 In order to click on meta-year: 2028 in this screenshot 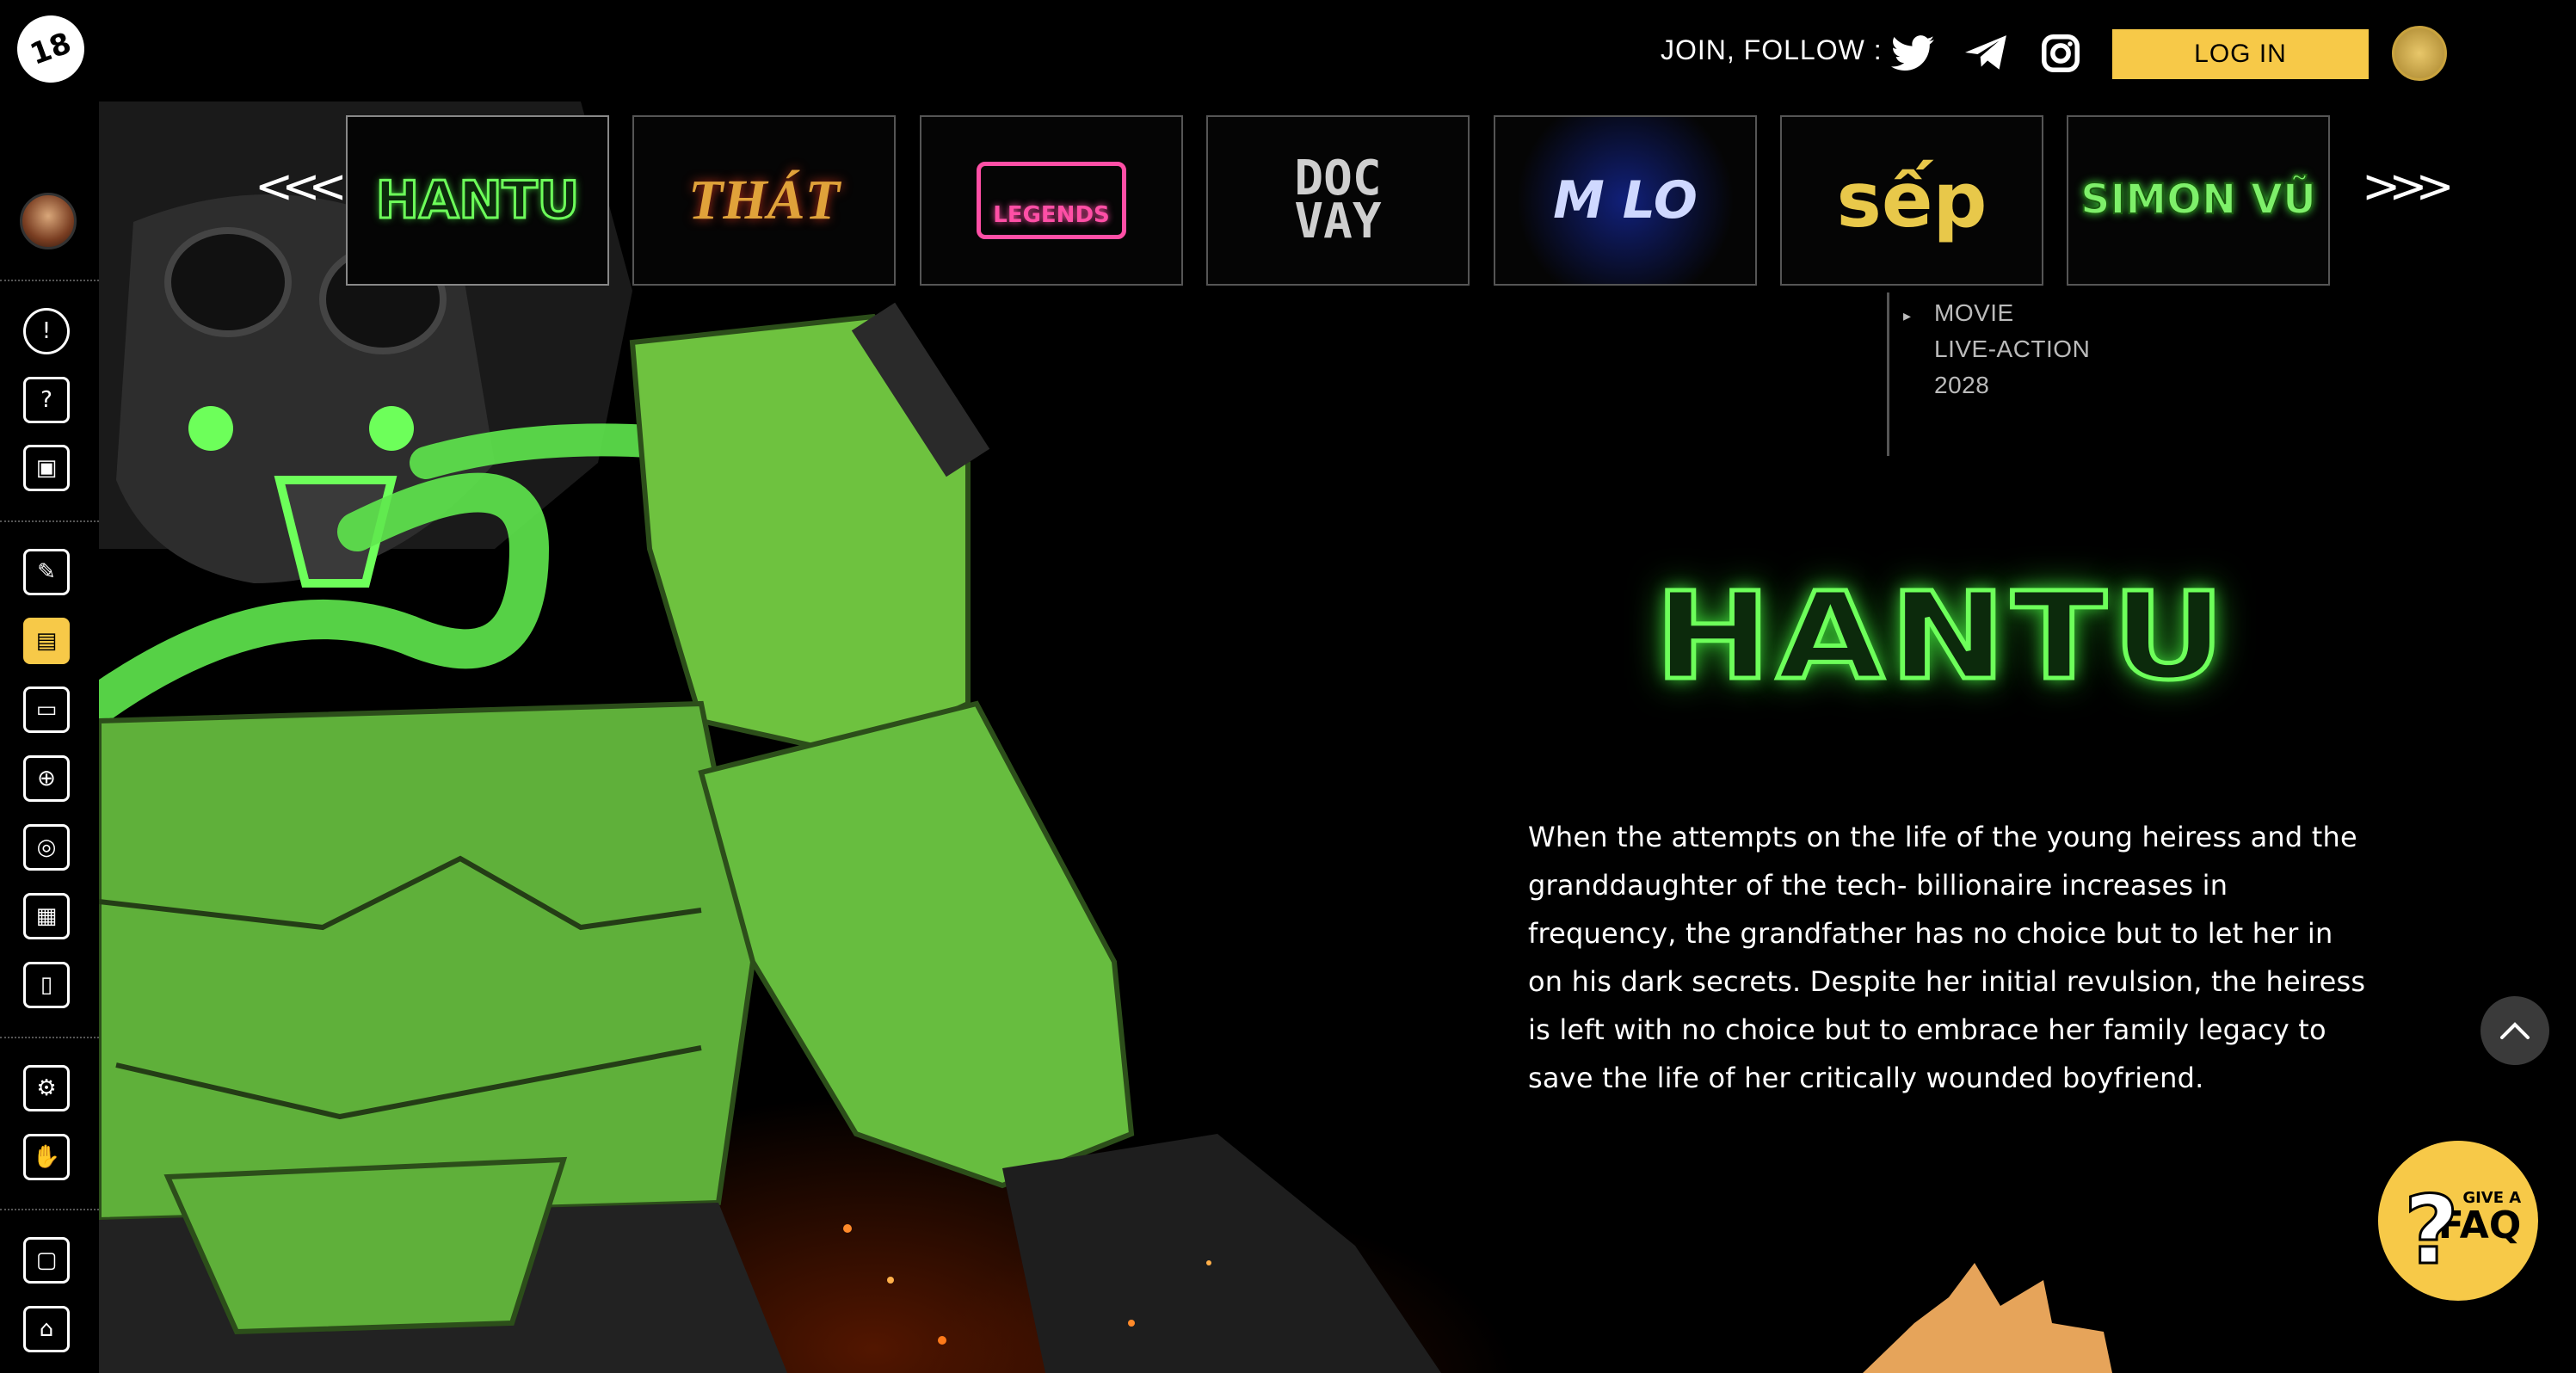, I will do `click(1962, 385)`.